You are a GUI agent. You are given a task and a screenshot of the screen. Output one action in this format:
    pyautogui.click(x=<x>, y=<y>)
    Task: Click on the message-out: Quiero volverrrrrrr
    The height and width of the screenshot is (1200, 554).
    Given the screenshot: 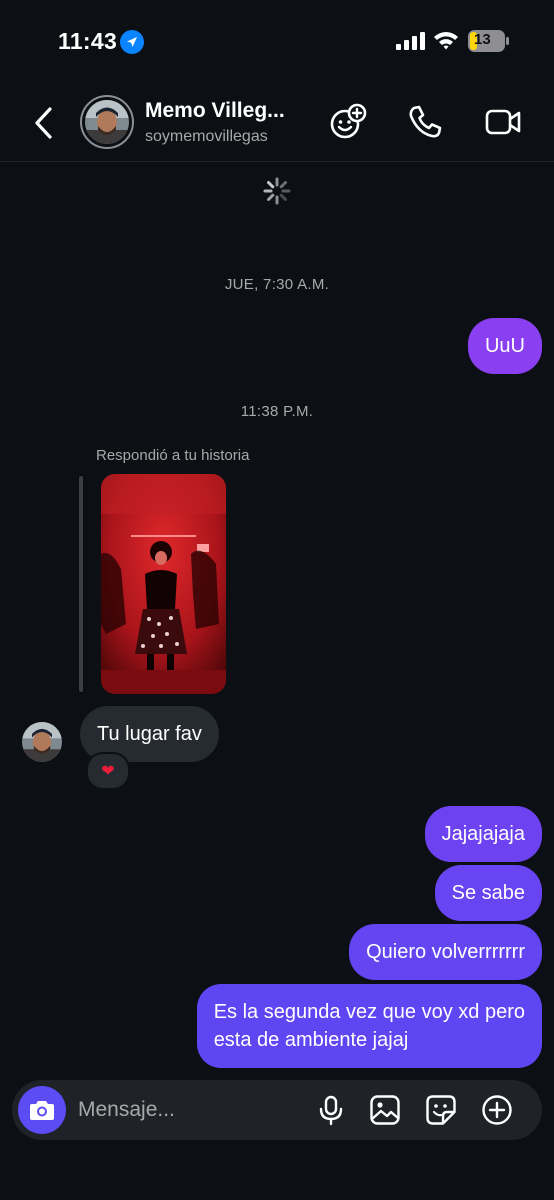 What is the action you would take?
    pyautogui.click(x=445, y=952)
    